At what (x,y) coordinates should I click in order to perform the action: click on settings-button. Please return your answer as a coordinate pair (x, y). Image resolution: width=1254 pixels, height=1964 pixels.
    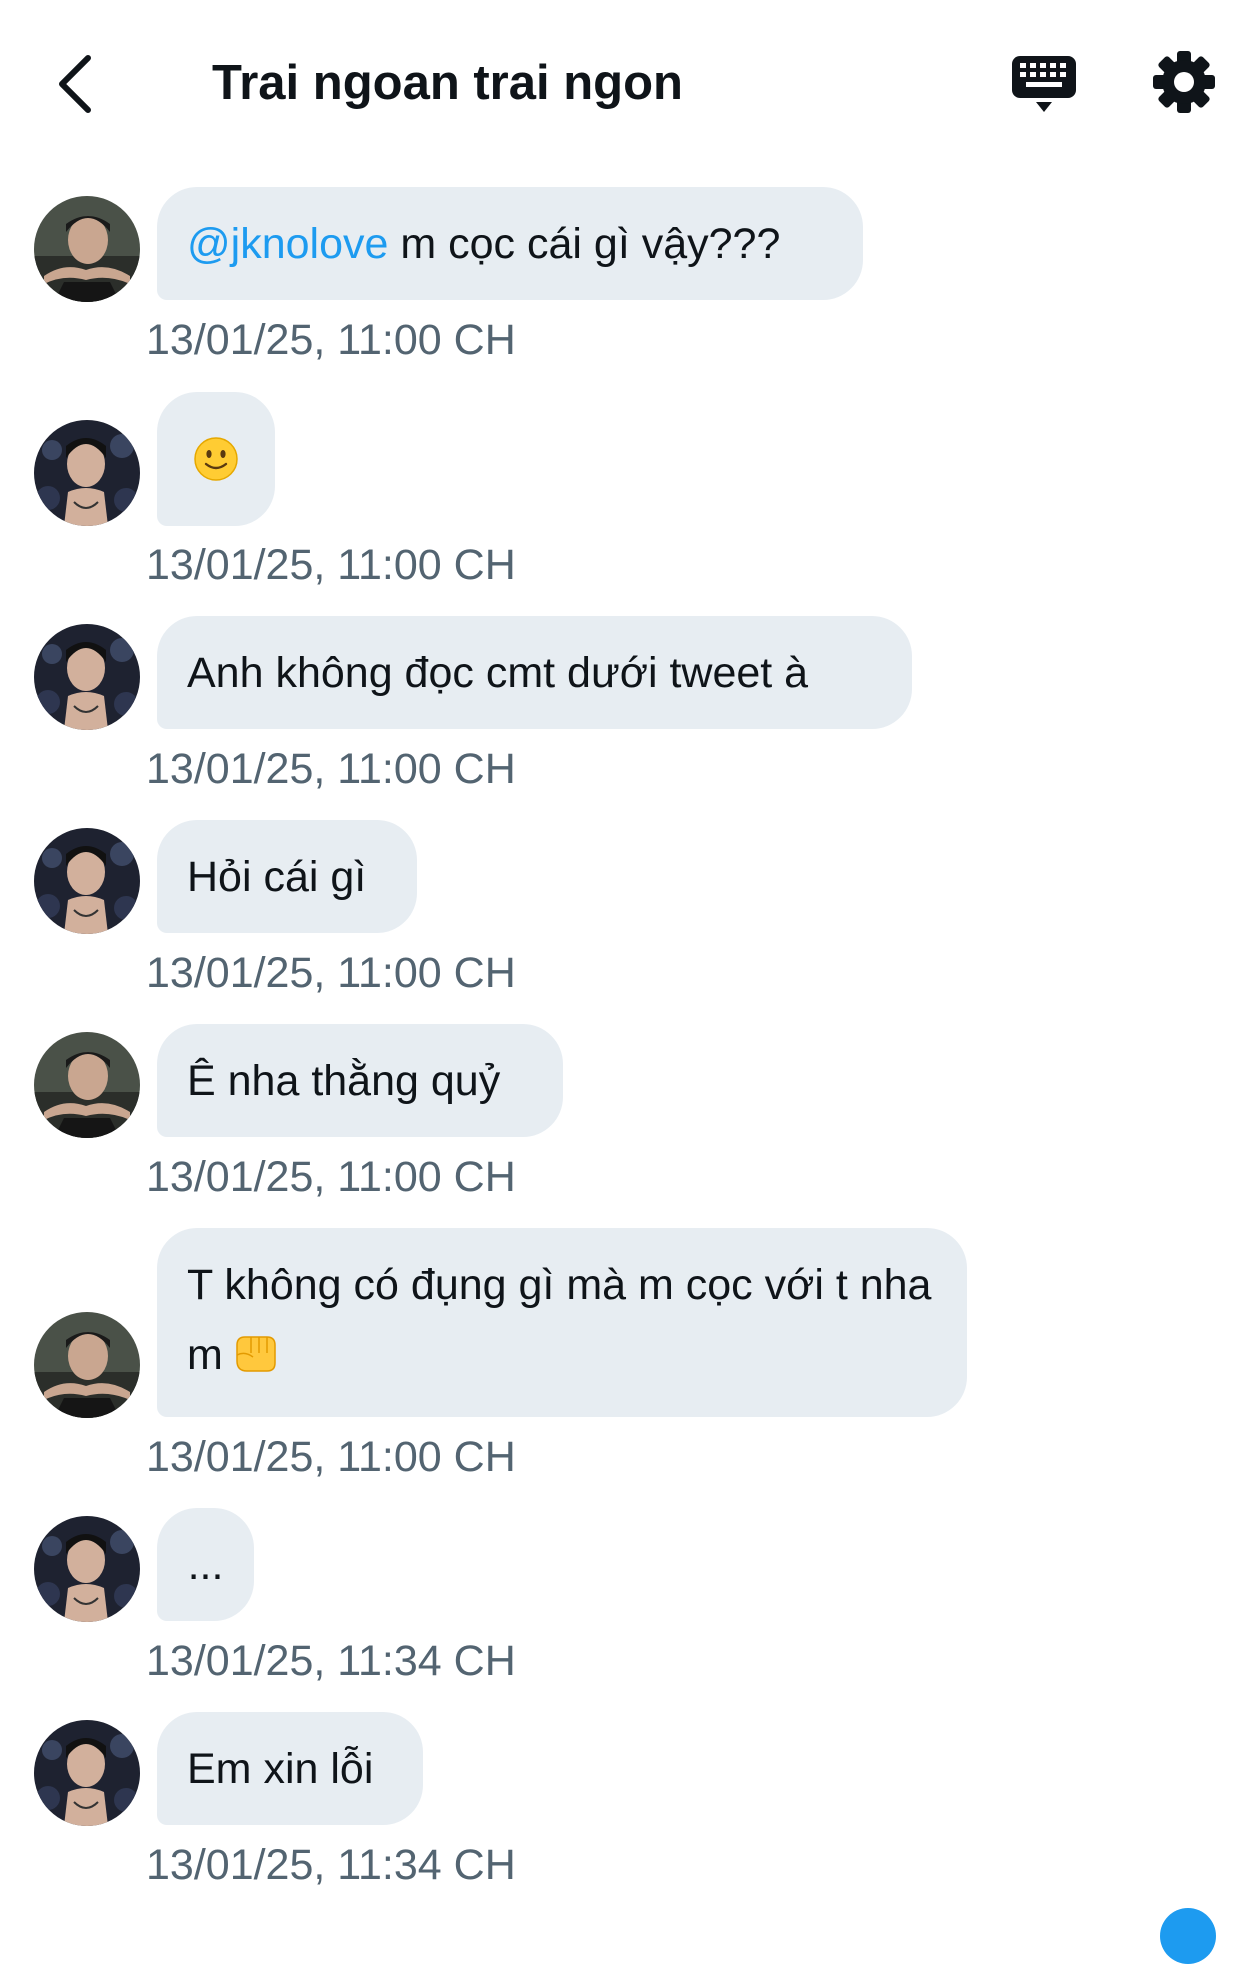
    Looking at the image, I should click on (1184, 82).